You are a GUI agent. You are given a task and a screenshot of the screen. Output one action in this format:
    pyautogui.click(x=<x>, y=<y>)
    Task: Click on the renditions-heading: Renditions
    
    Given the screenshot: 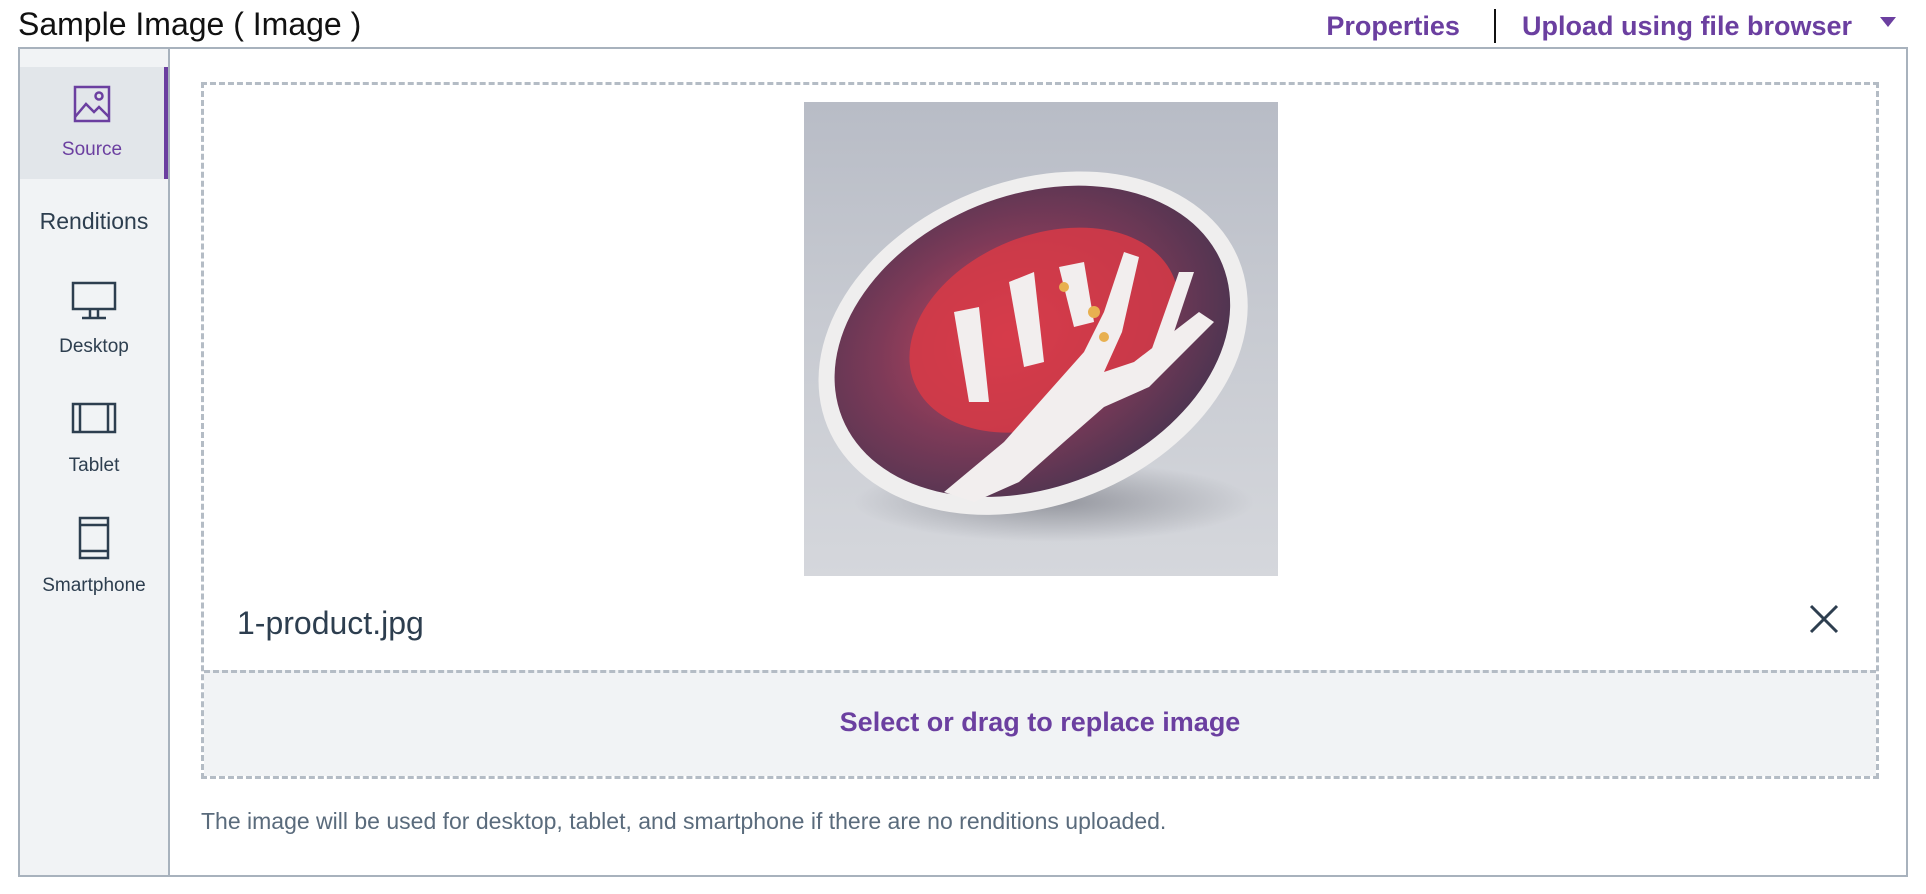 What is the action you would take?
    pyautogui.click(x=94, y=221)
    